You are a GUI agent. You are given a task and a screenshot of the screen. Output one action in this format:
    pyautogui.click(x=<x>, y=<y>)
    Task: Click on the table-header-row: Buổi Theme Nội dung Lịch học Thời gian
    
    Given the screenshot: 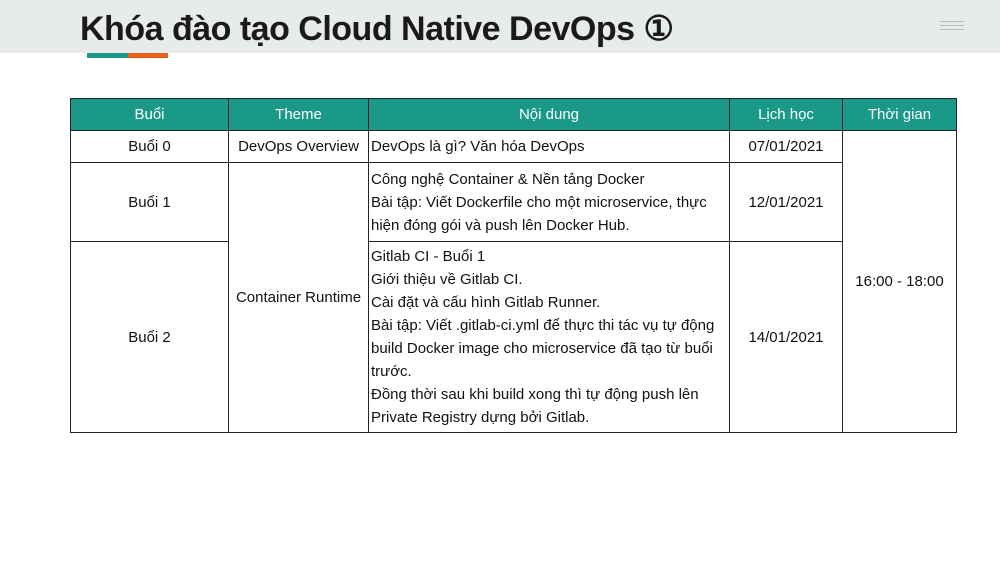 What is the action you would take?
    pyautogui.click(x=513, y=114)
    